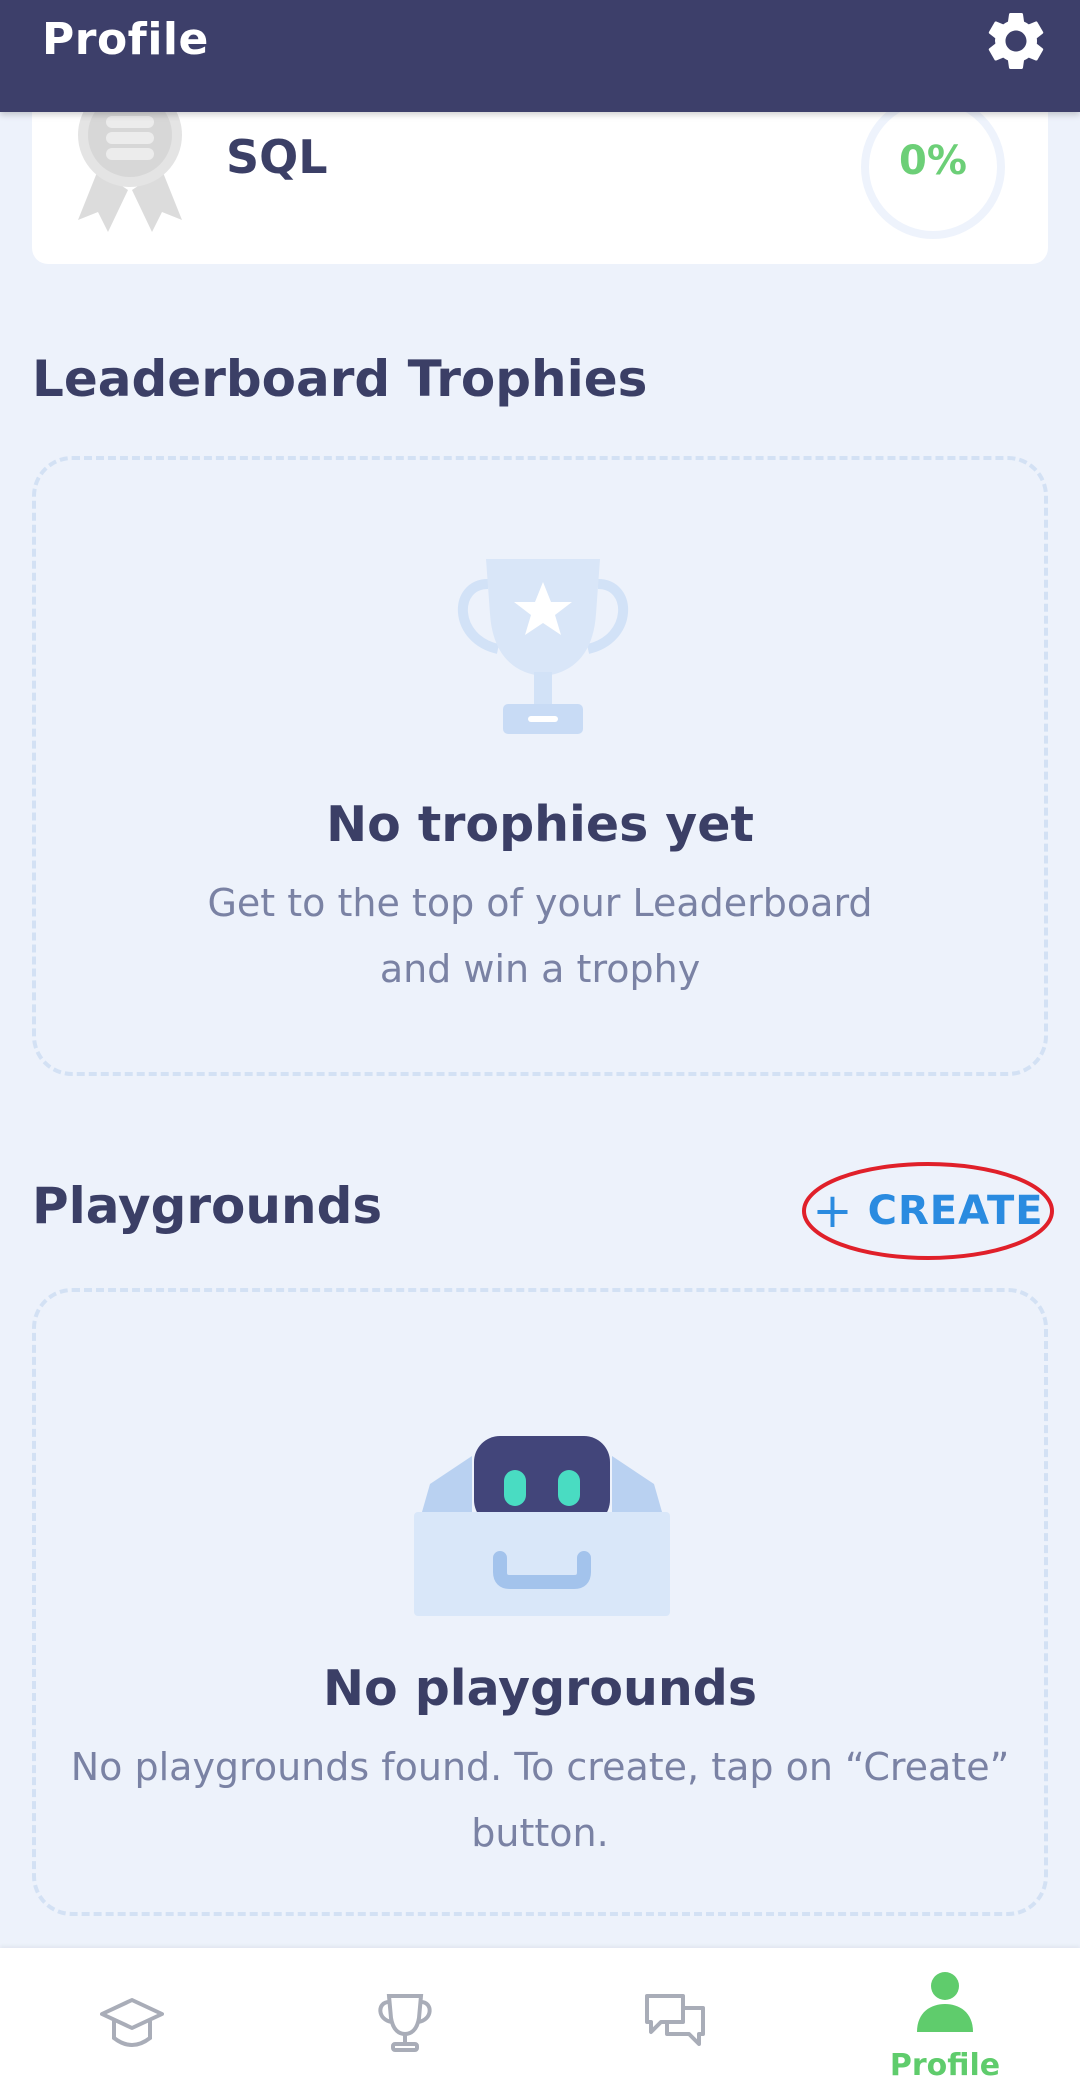 The width and height of the screenshot is (1080, 2092). What do you see at coordinates (1016, 41) in the screenshot?
I see `gear-icon` at bounding box center [1016, 41].